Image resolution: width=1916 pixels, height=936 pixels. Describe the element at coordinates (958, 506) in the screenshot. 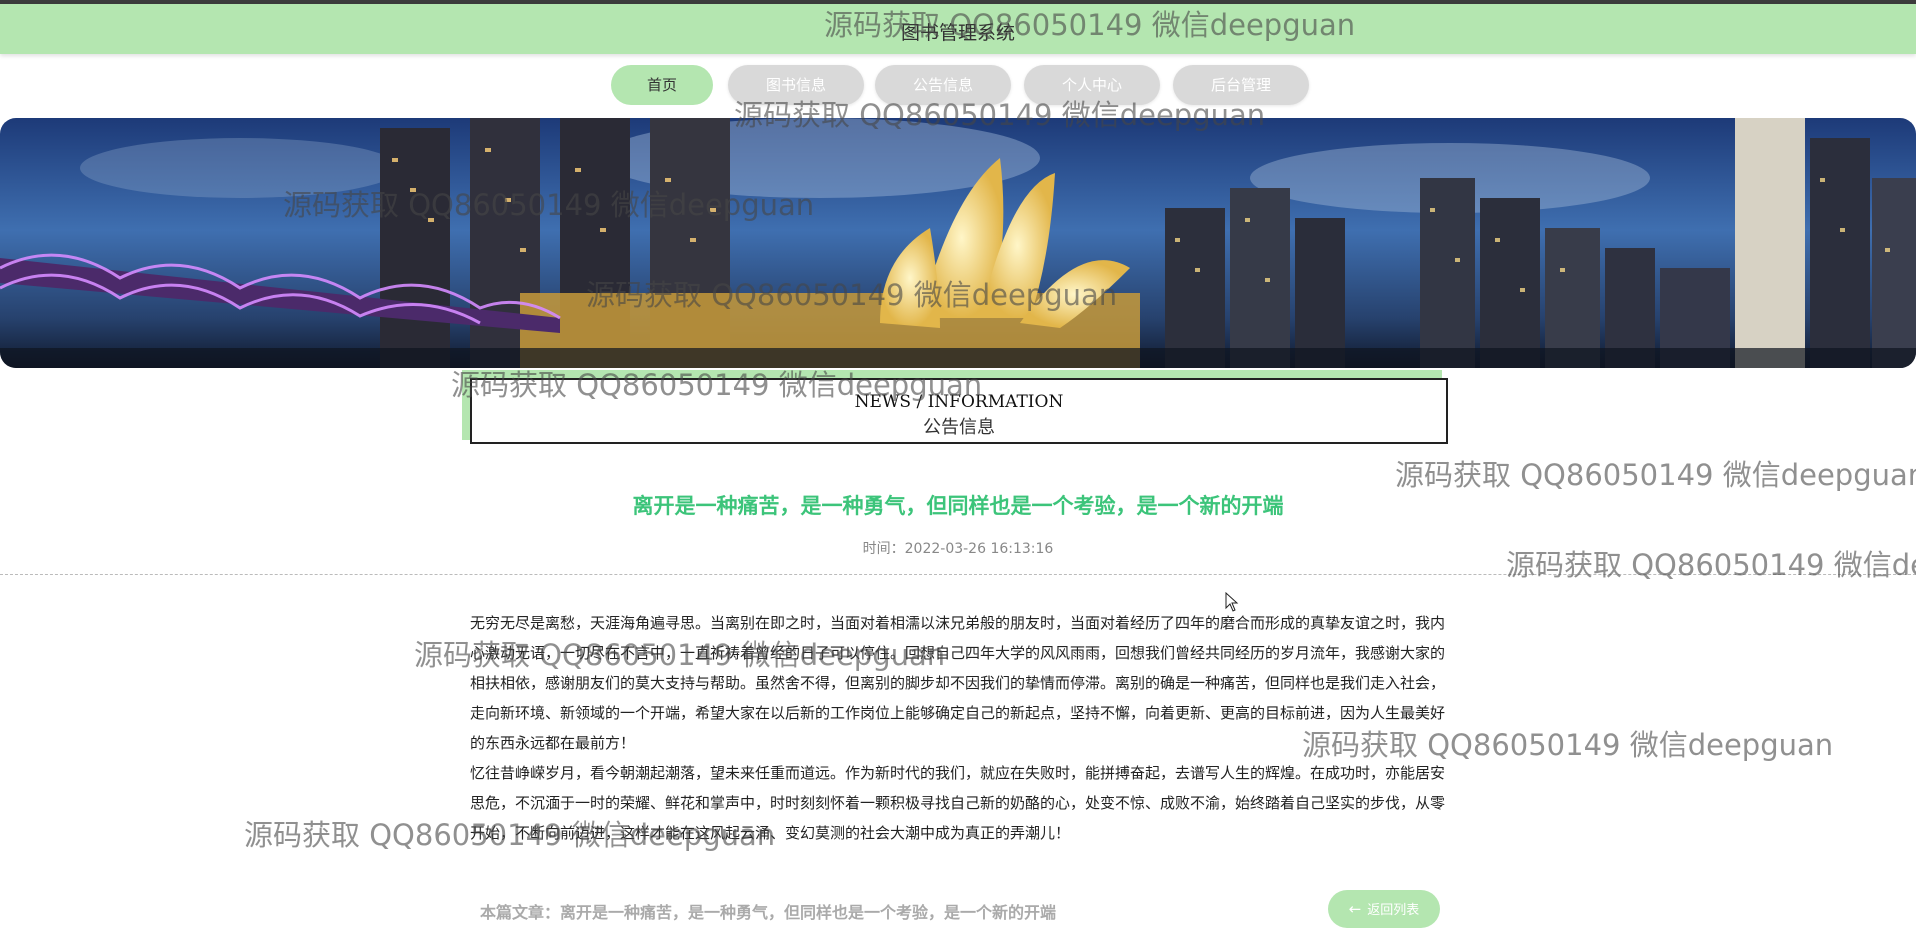

I see `article-title: 离开是一种痛苦，是一种勇气，但同样也是一个考验，是一个新的开端` at that location.